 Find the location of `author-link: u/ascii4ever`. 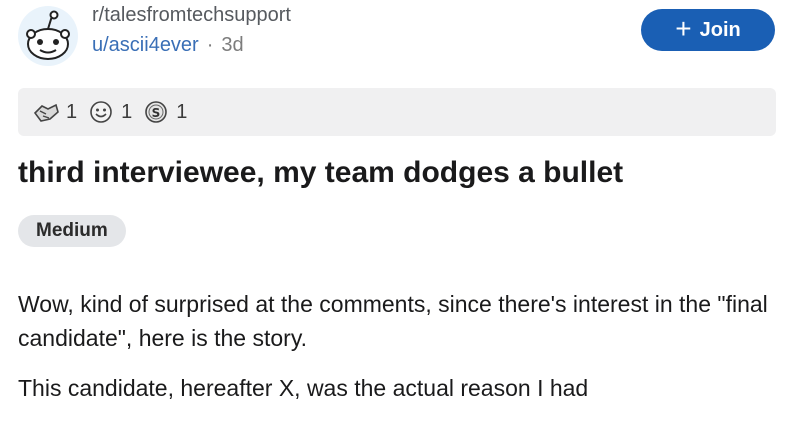

author-link: u/ascii4ever is located at coordinates (145, 45).